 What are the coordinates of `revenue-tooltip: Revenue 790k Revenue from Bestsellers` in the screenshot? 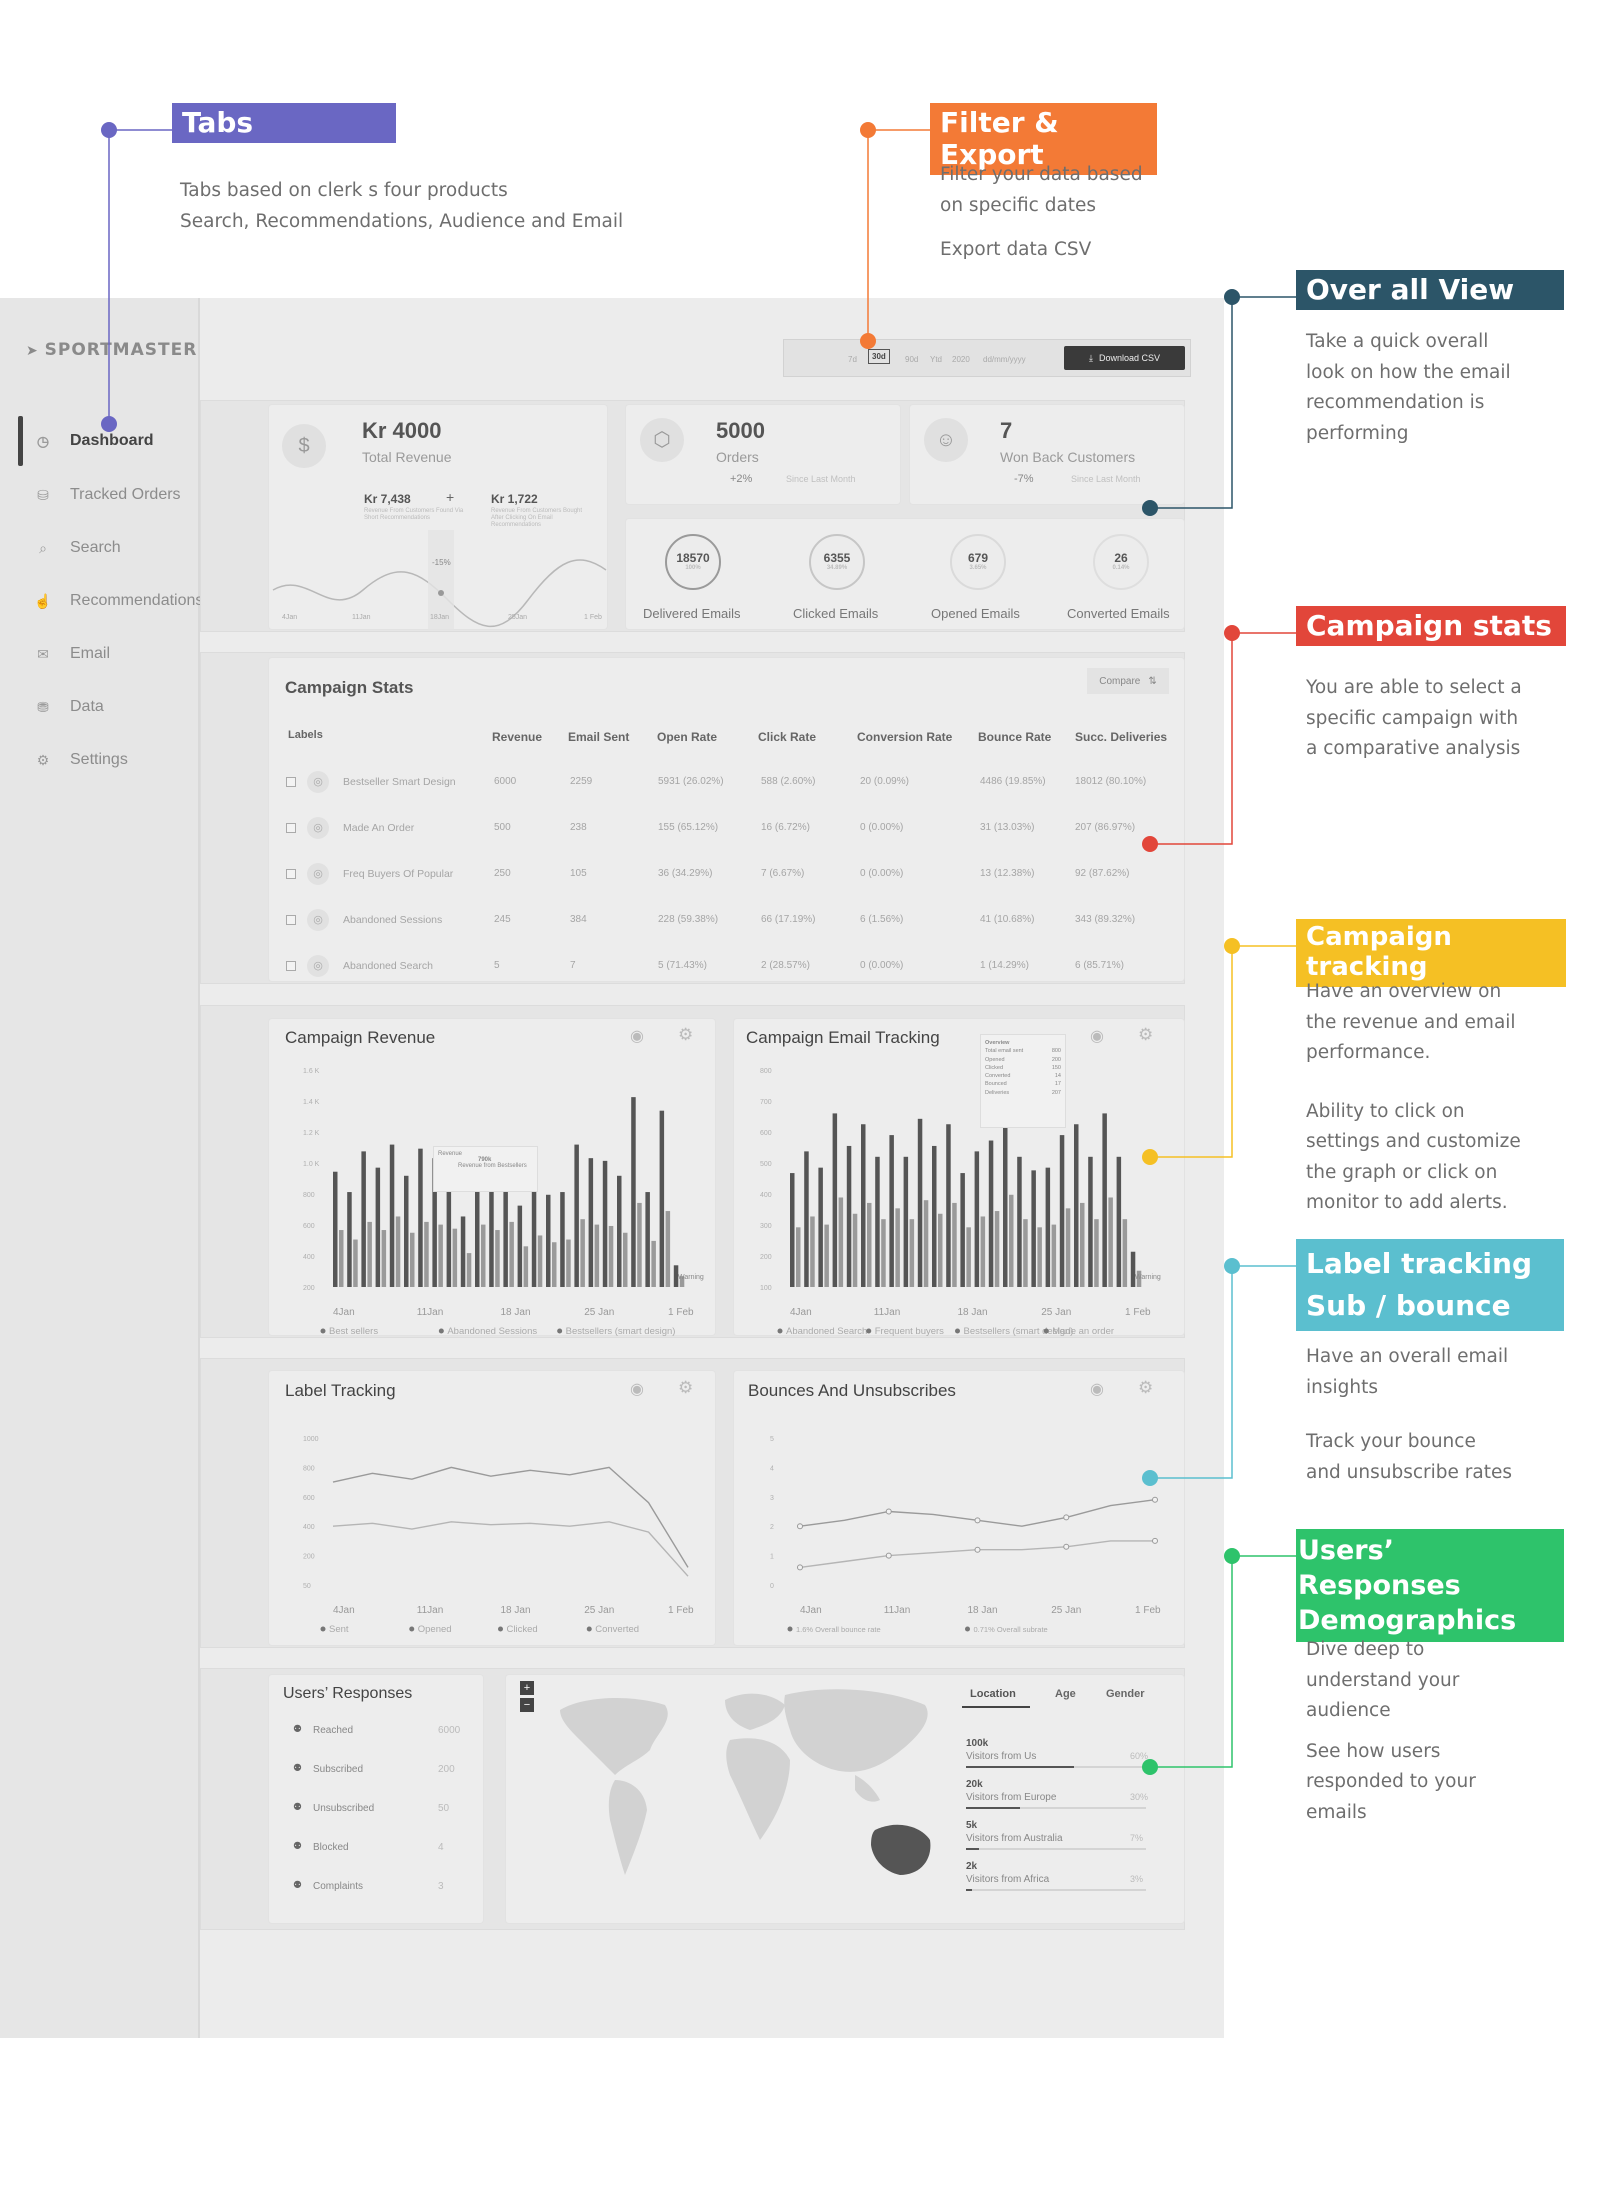 It's located at (485, 1169).